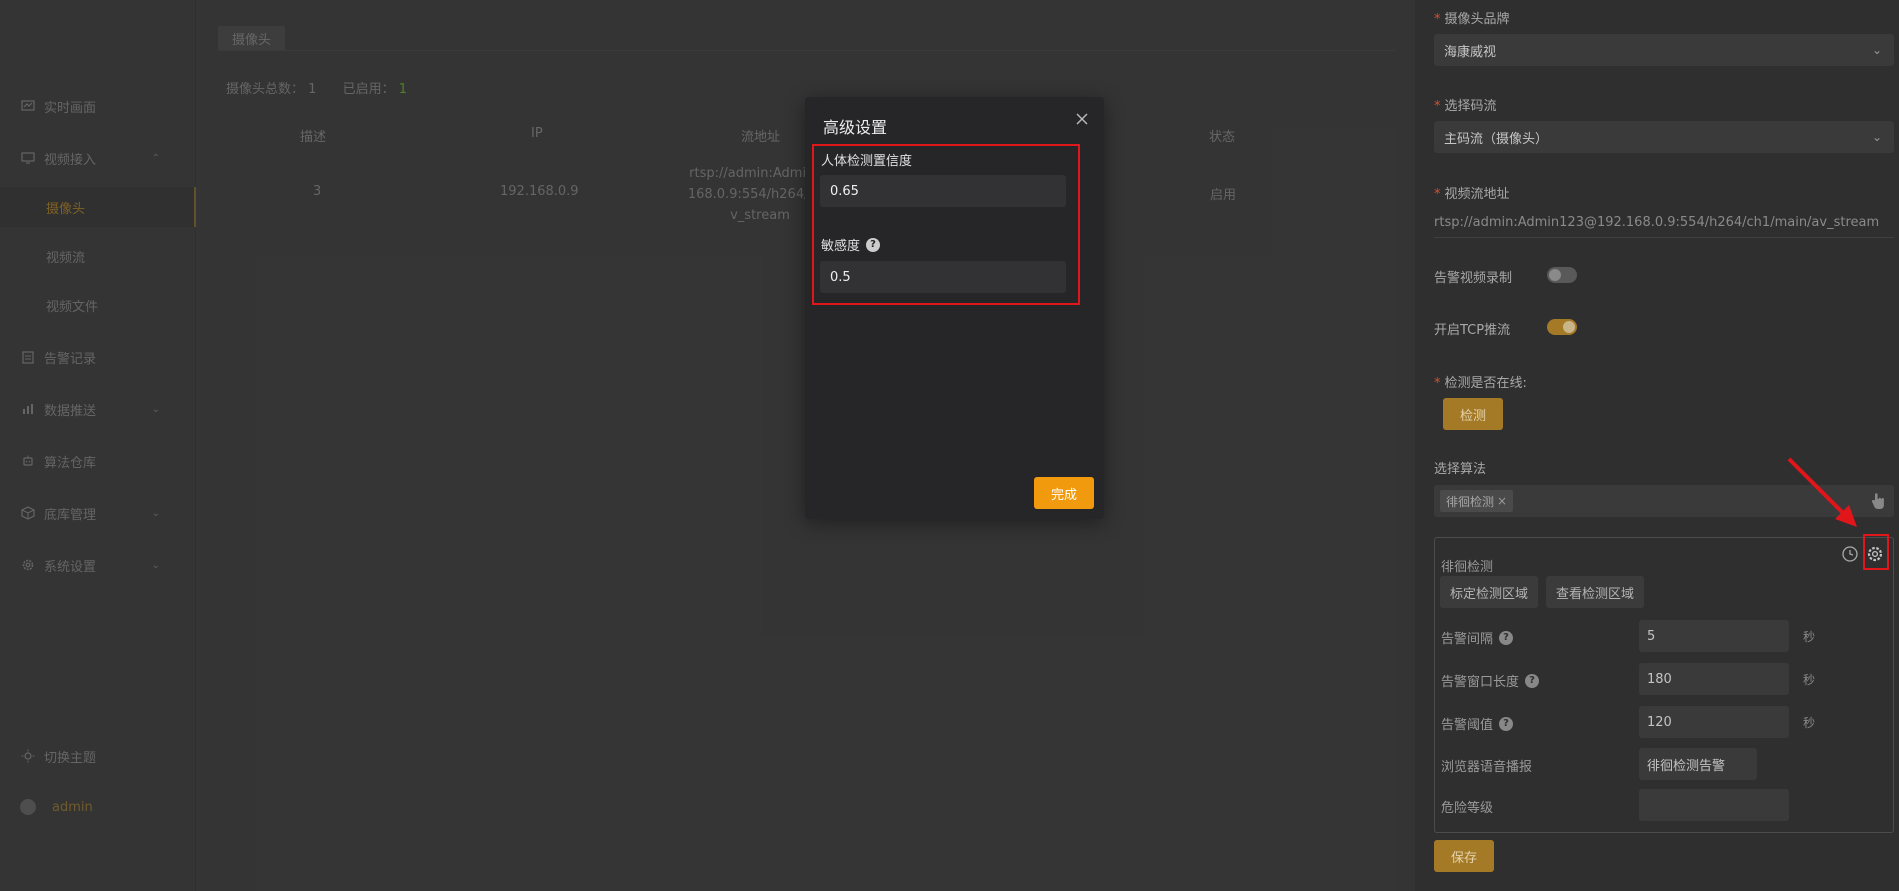  Describe the element at coordinates (1473, 414) in the screenshot. I see `check-online-button: 检测` at that location.